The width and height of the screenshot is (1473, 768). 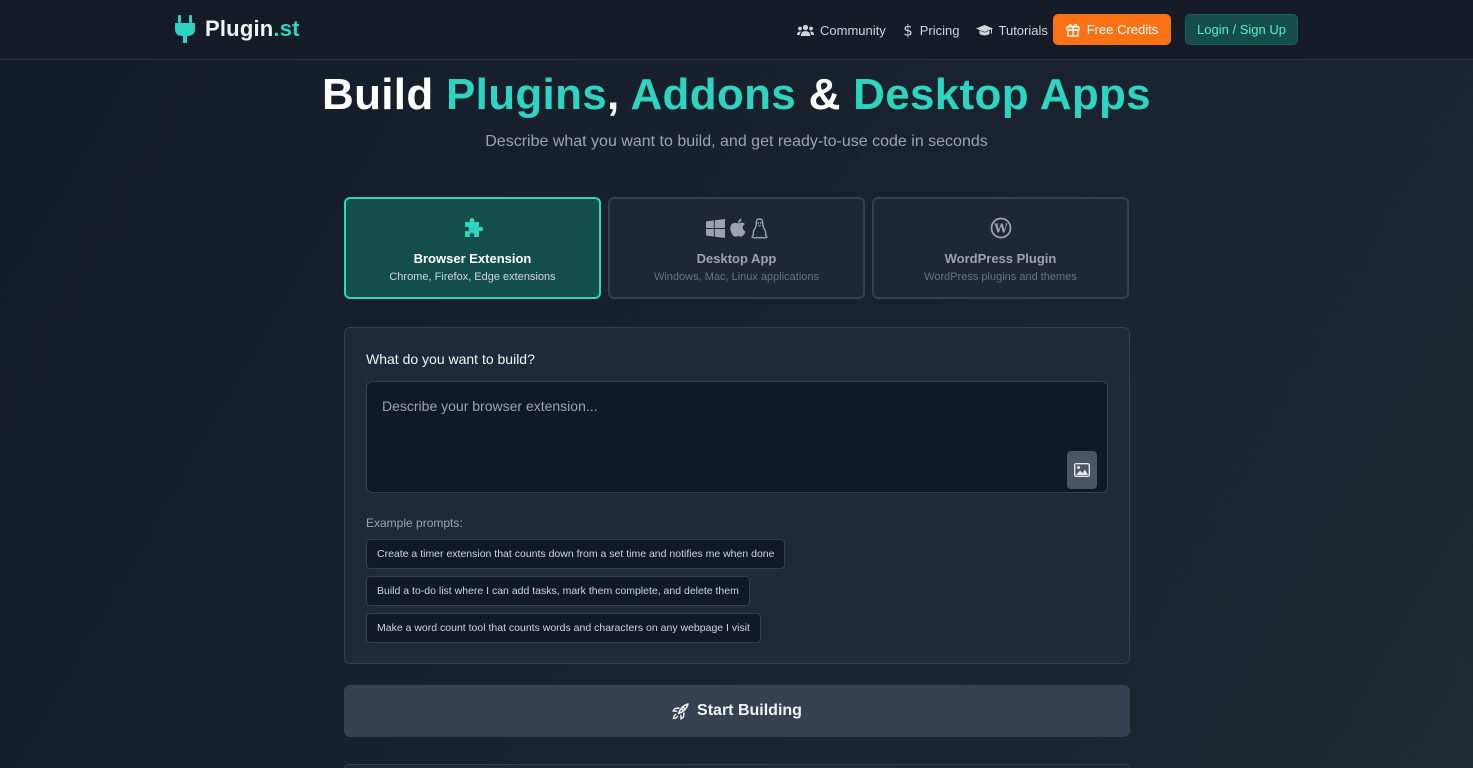 What do you see at coordinates (1000, 258) in the screenshot?
I see `type-card-title: WordPress Plugin` at bounding box center [1000, 258].